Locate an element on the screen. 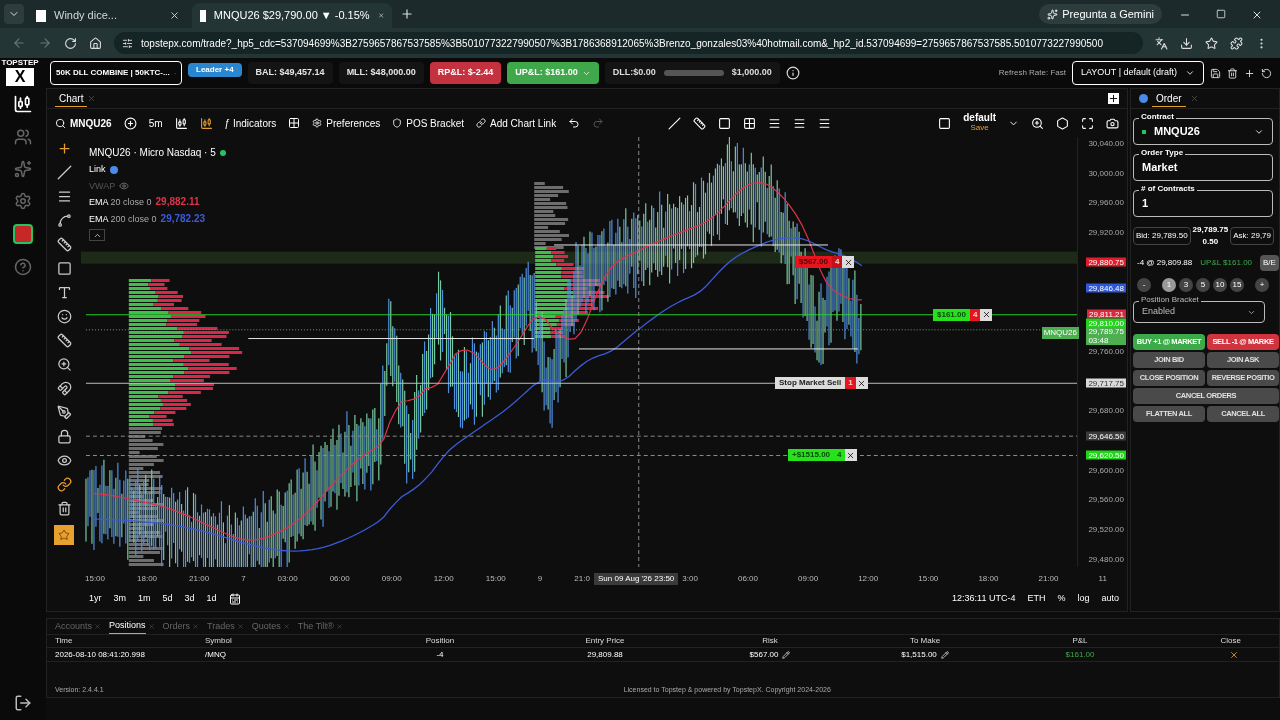 Image resolution: width=1280 pixels, height=720 pixels. magnet-icon is located at coordinates (64, 388).